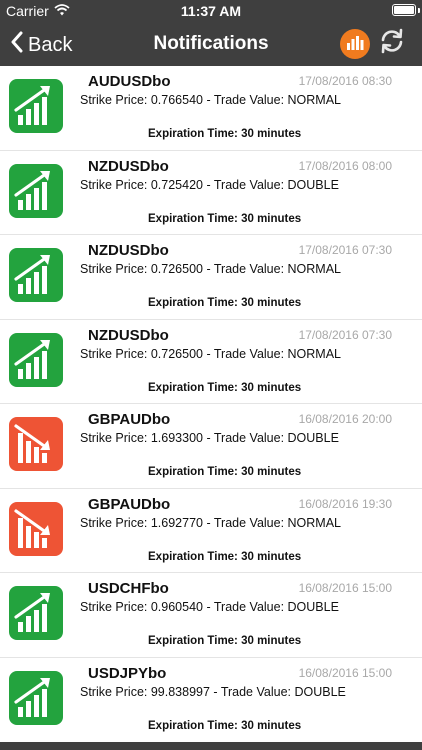  I want to click on refresh-button, so click(392, 43).